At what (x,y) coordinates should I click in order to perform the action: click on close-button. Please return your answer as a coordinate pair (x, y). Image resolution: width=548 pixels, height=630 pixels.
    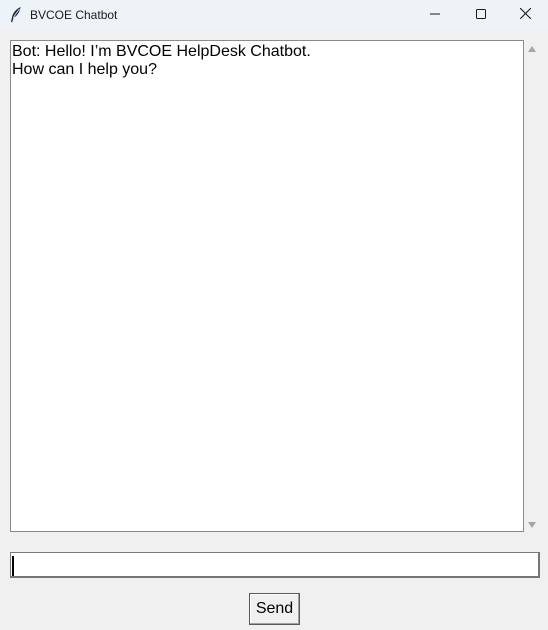
    Looking at the image, I should click on (525, 15).